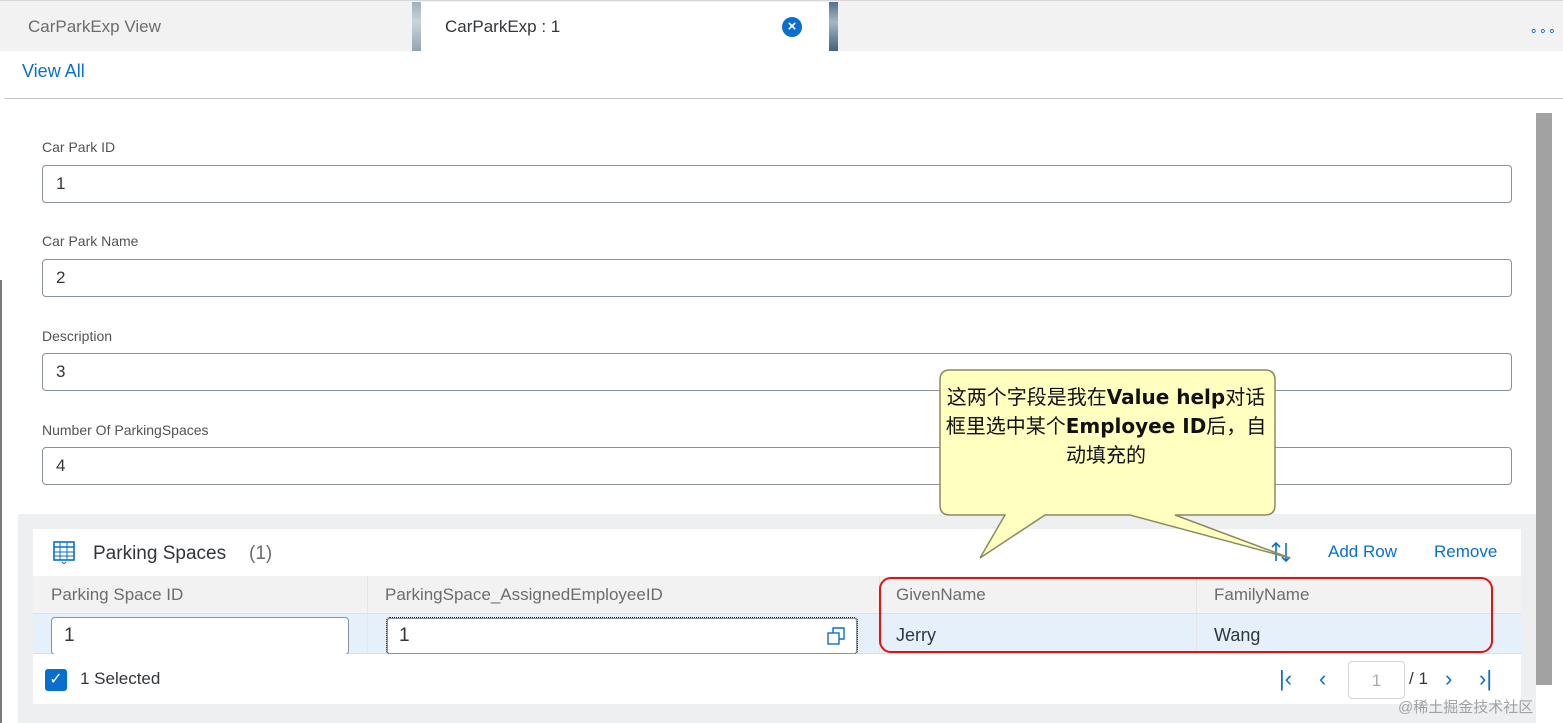 The image size is (1563, 723). What do you see at coordinates (53, 71) in the screenshot?
I see `view-all-link: View All` at bounding box center [53, 71].